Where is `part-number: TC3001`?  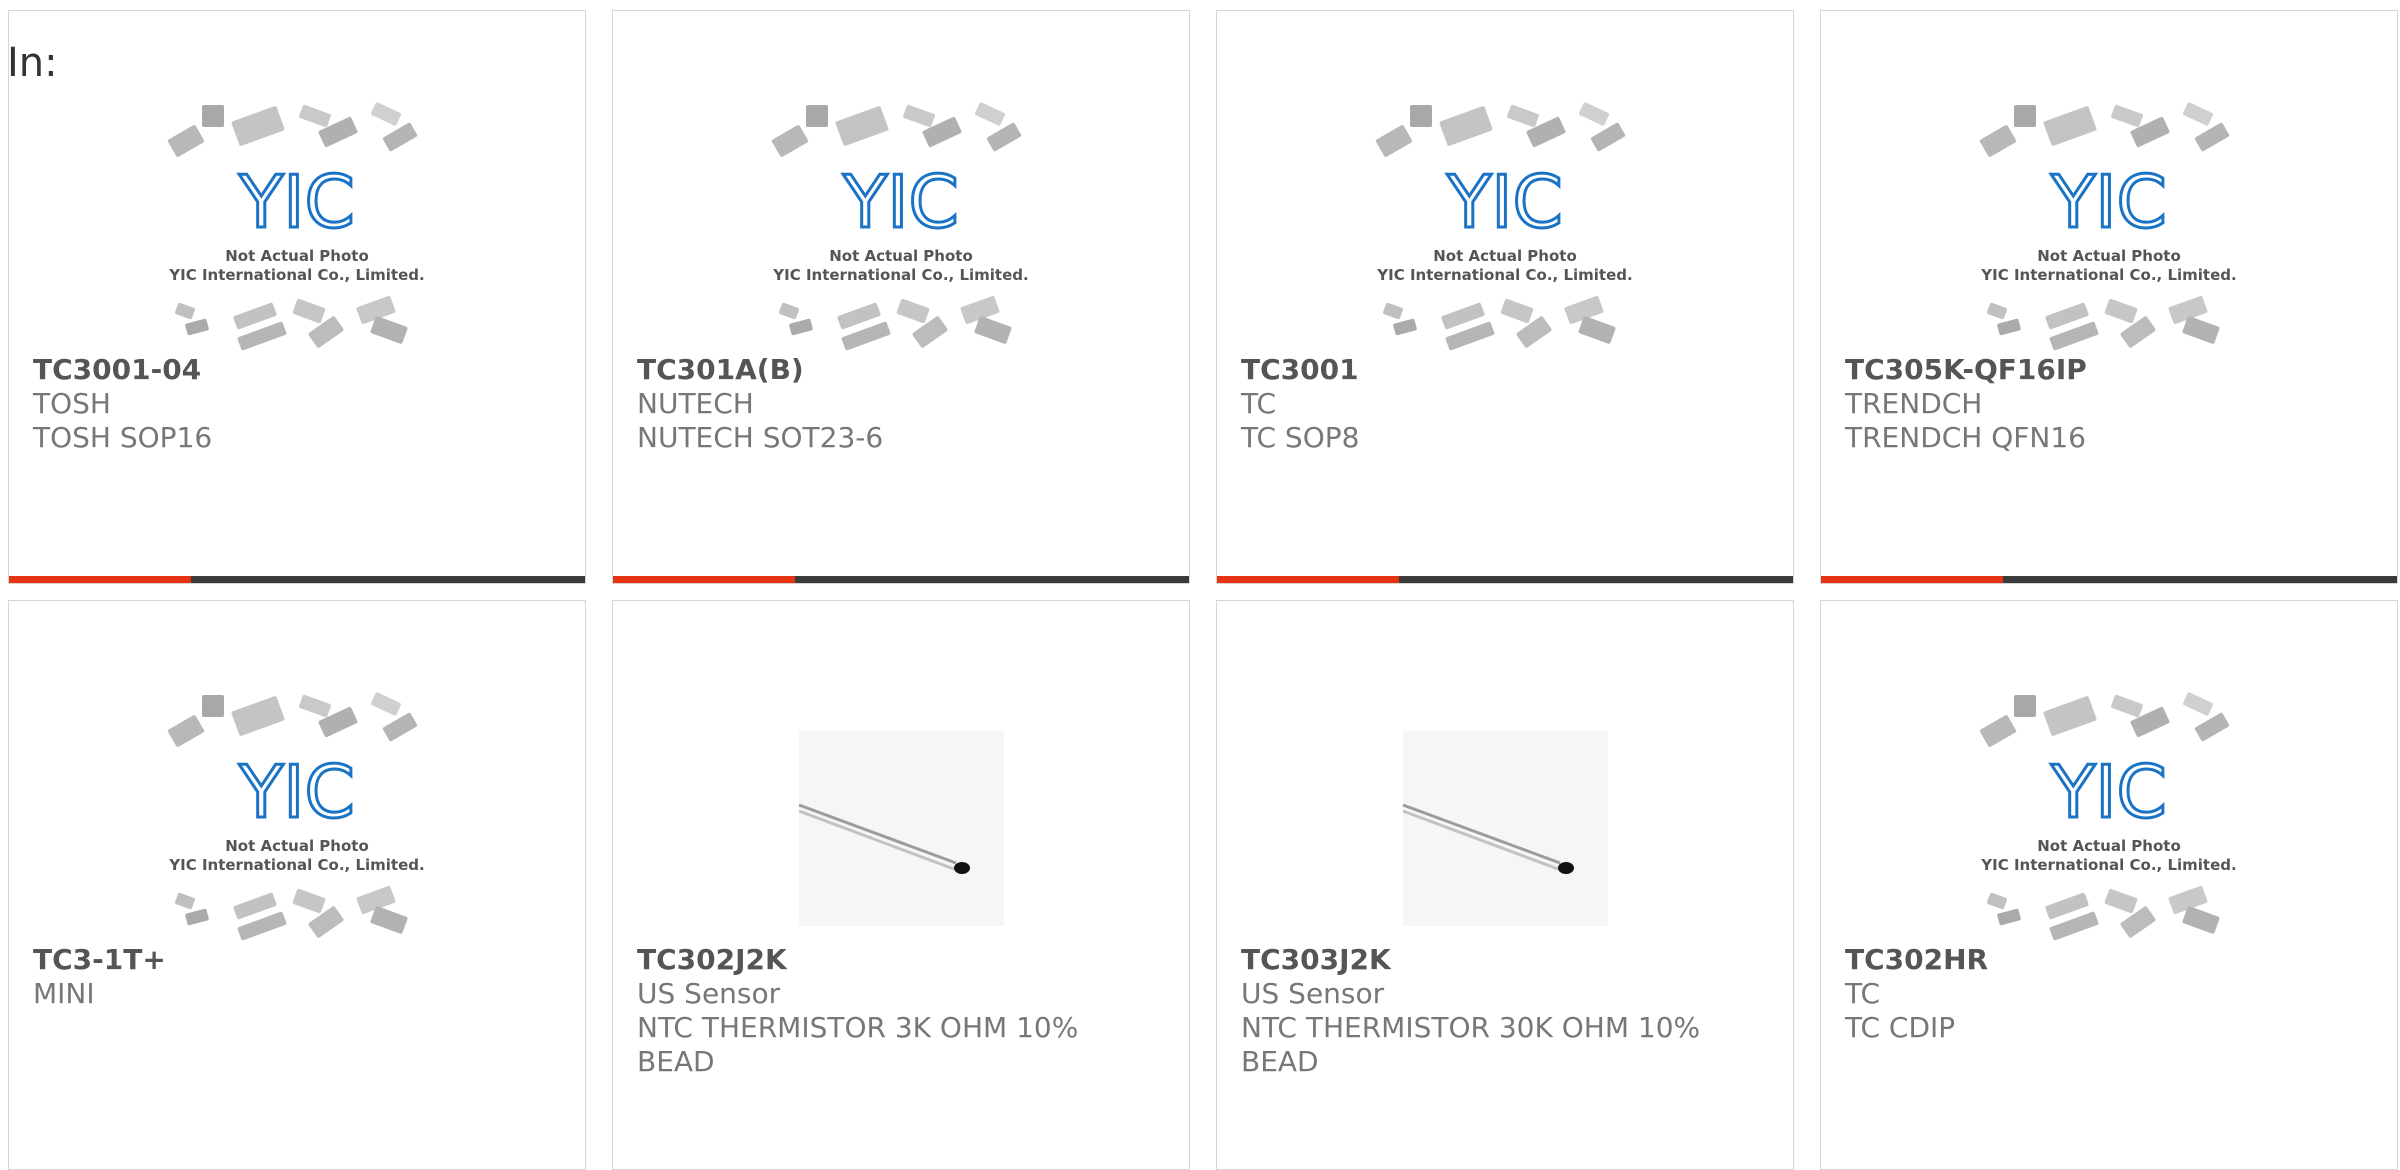
part-number: TC3001 is located at coordinates (1502, 370).